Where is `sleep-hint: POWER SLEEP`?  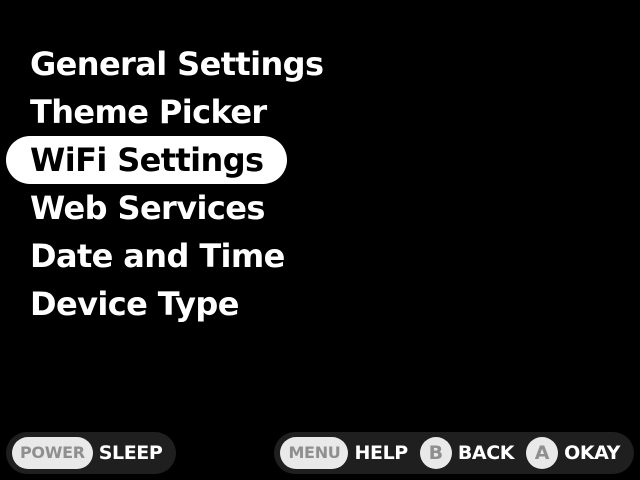
sleep-hint: POWER SLEEP is located at coordinates (87, 453).